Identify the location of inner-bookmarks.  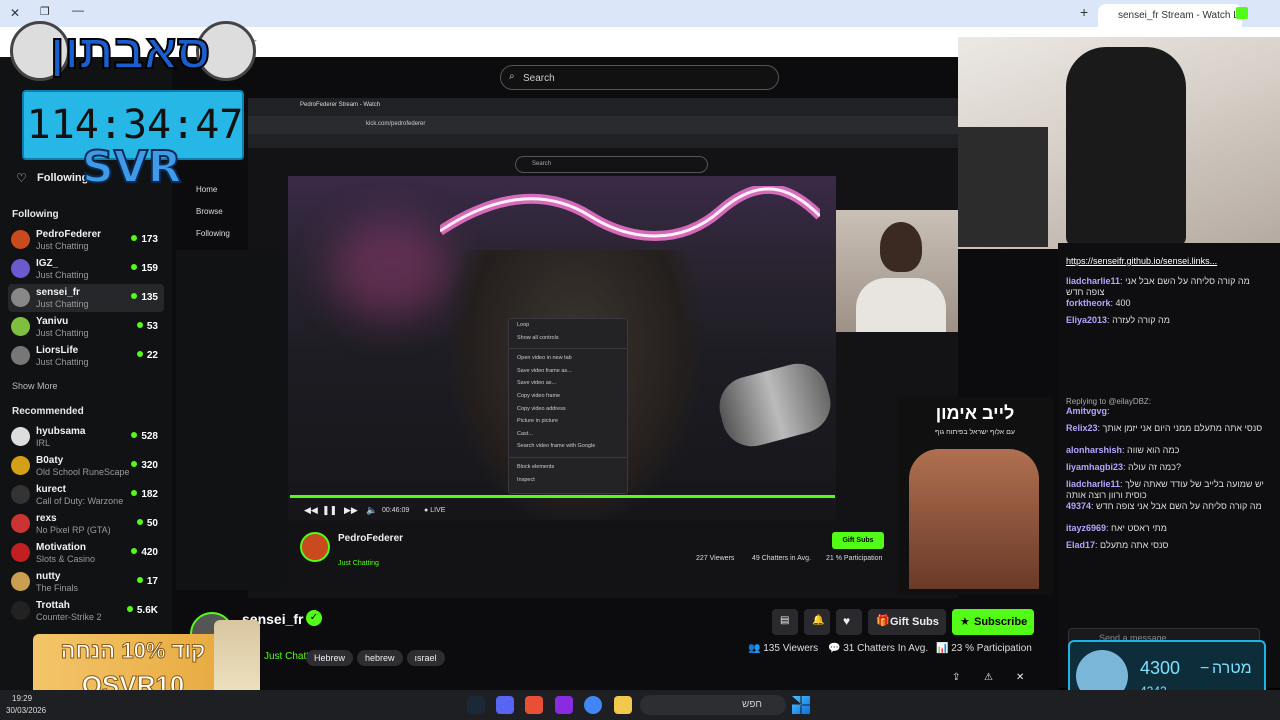
(603, 141).